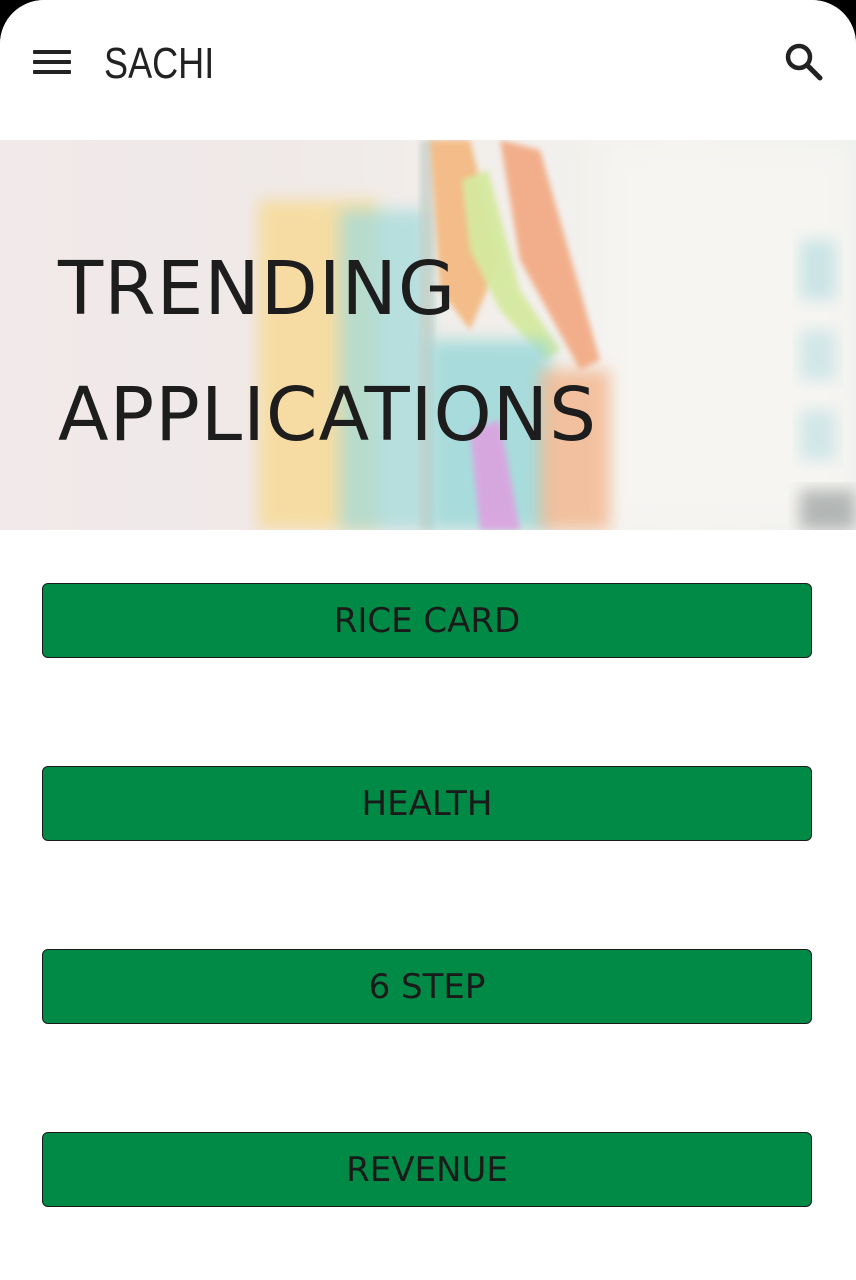 The width and height of the screenshot is (856, 1280). Describe the element at coordinates (427, 1169) in the screenshot. I see `revenue-button: REVENUE` at that location.